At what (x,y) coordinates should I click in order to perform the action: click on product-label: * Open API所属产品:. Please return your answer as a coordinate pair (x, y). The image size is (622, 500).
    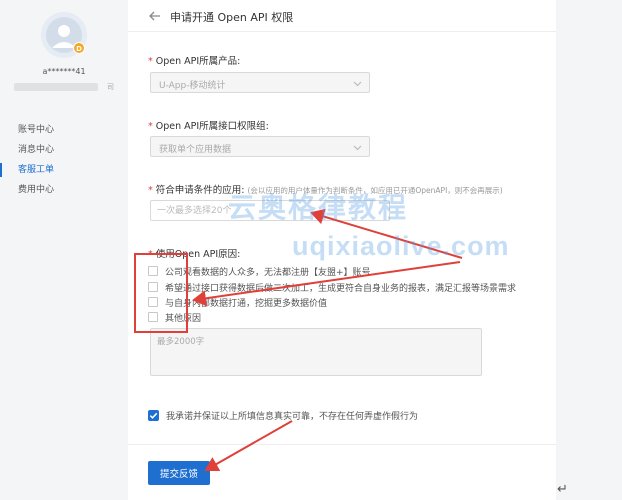
    Looking at the image, I should click on (194, 60).